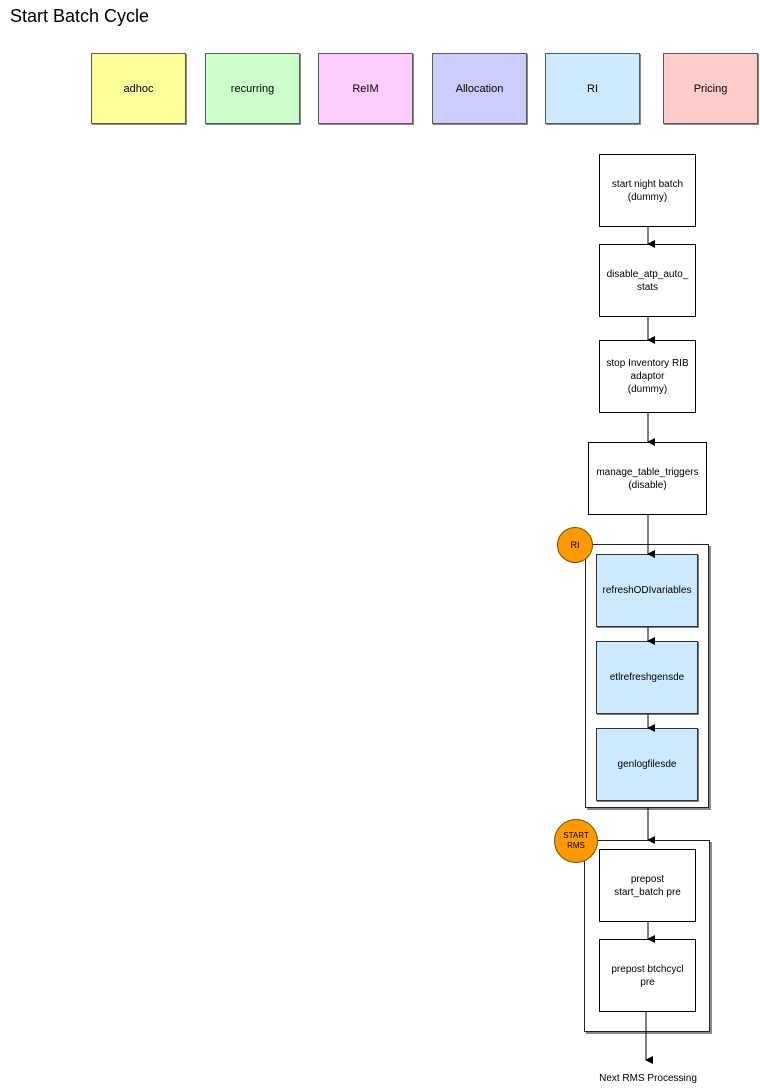 This screenshot has width=760, height=1092. I want to click on step-label: prepost start_batch pre, so click(647, 885).